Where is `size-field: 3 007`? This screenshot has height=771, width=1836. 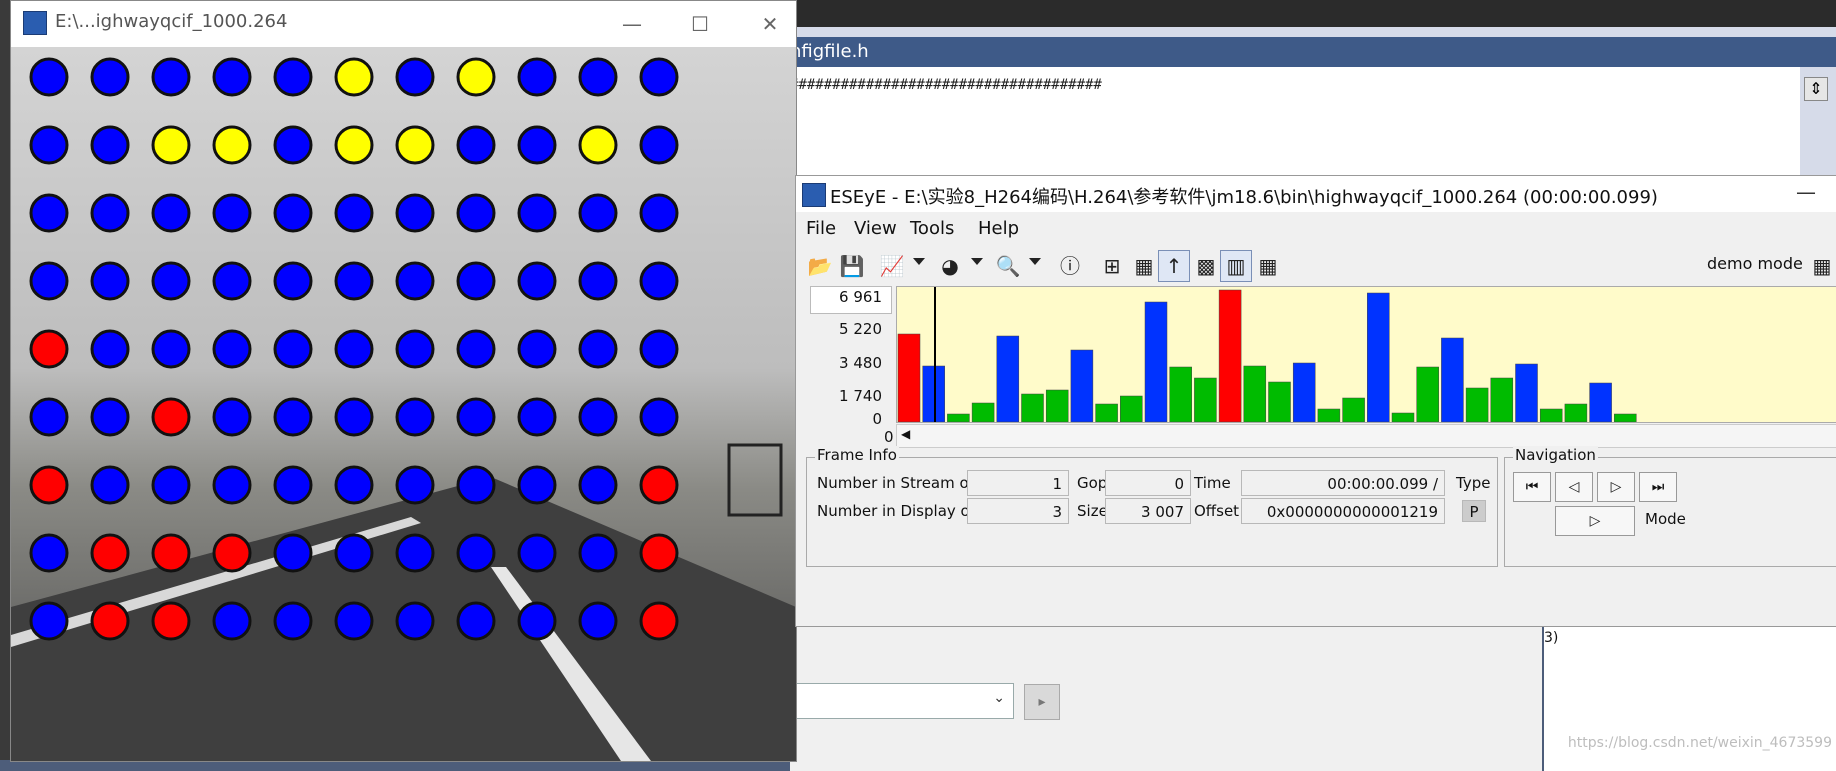
size-field: 3 007 is located at coordinates (1148, 511).